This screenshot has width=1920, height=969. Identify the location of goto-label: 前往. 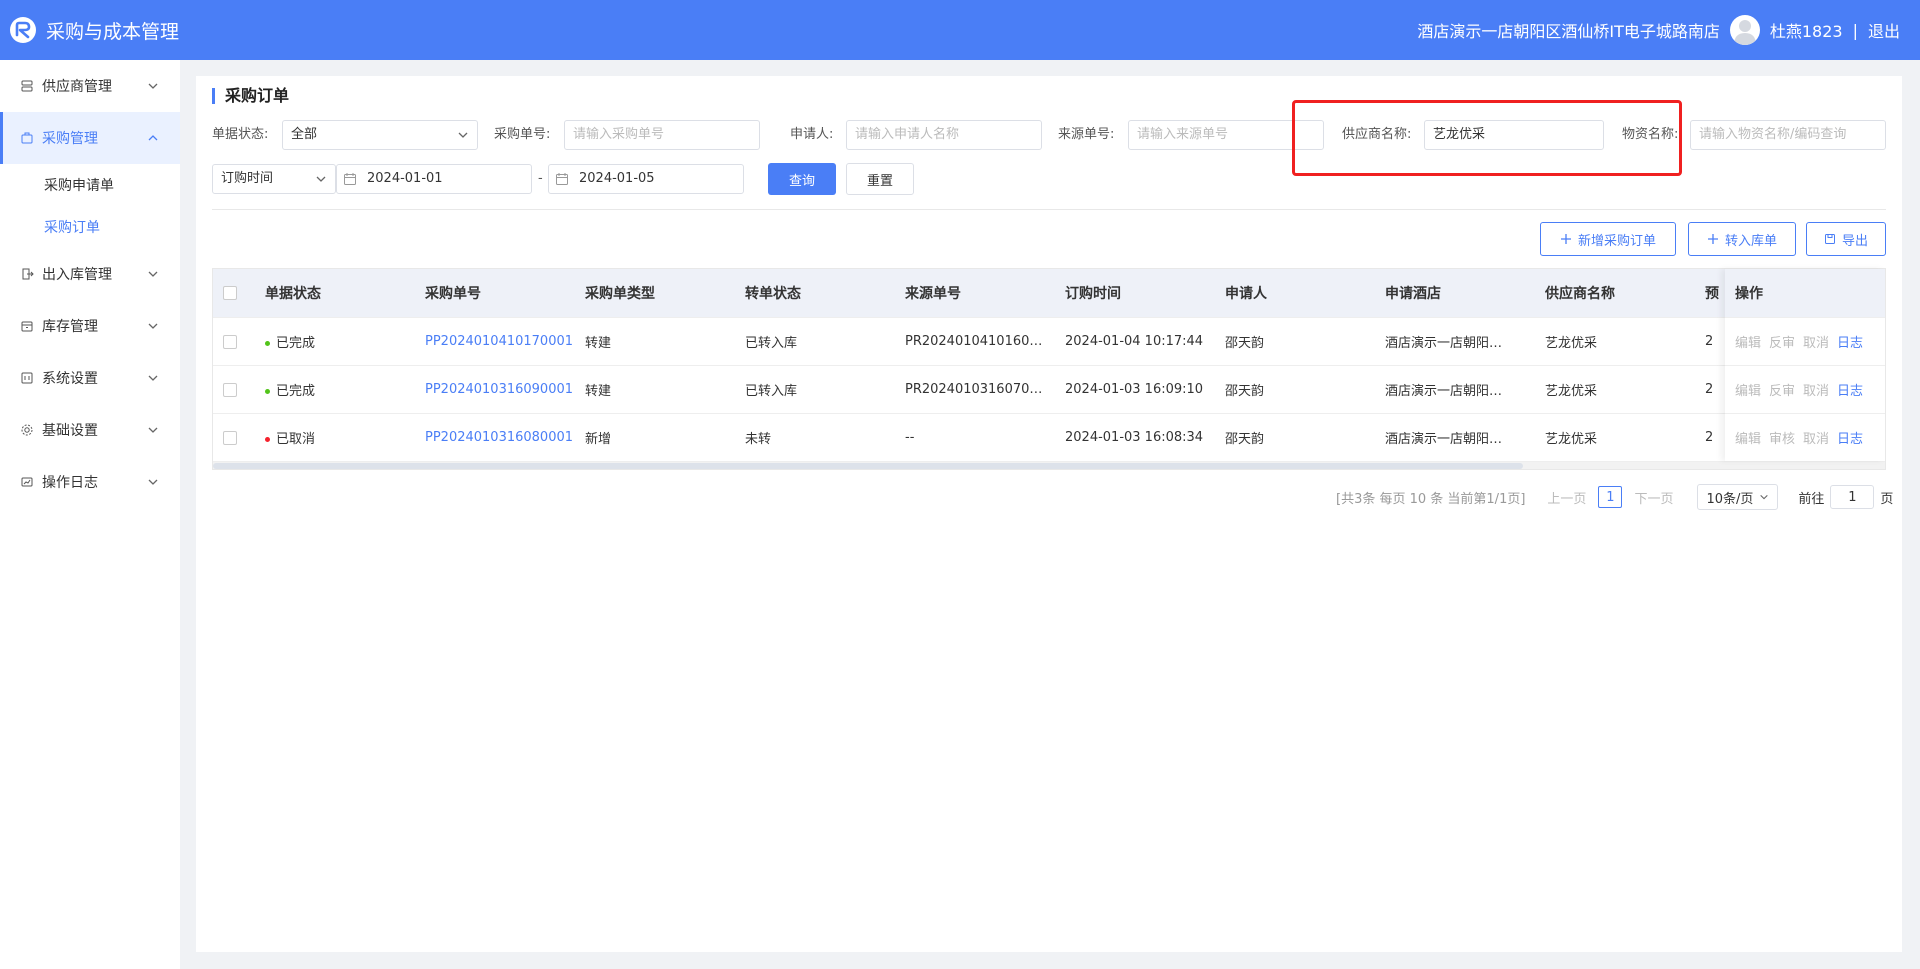
(1811, 499).